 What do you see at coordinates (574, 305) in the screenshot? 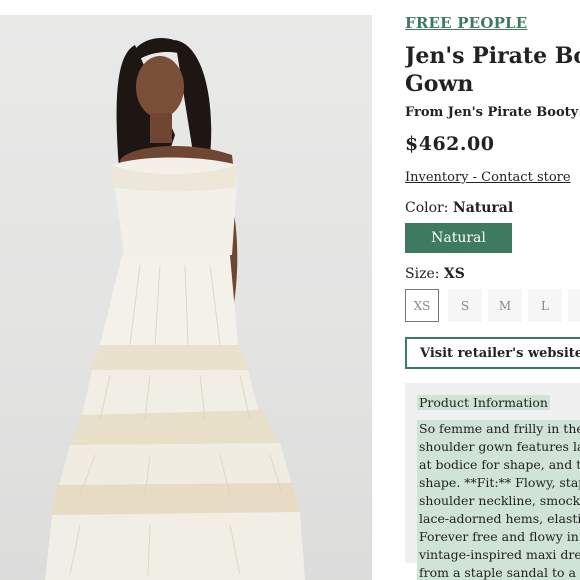
I see `size-option-xl: X` at bounding box center [574, 305].